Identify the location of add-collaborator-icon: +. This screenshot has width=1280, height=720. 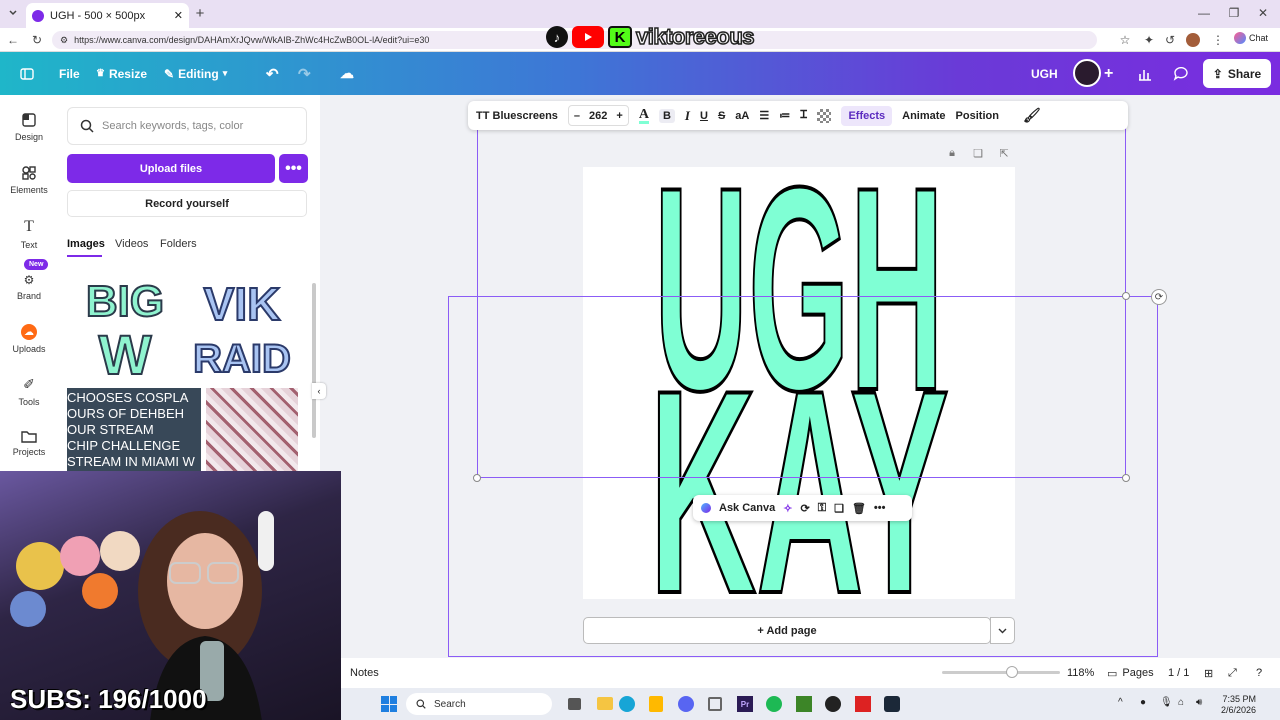
(1108, 73).